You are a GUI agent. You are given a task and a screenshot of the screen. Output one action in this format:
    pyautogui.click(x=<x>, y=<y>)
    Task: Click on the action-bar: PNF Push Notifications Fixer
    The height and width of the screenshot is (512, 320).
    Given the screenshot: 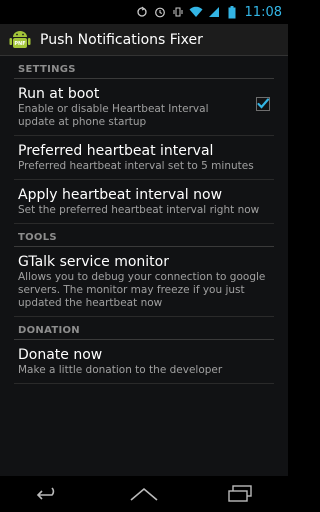 What is the action you would take?
    pyautogui.click(x=144, y=40)
    